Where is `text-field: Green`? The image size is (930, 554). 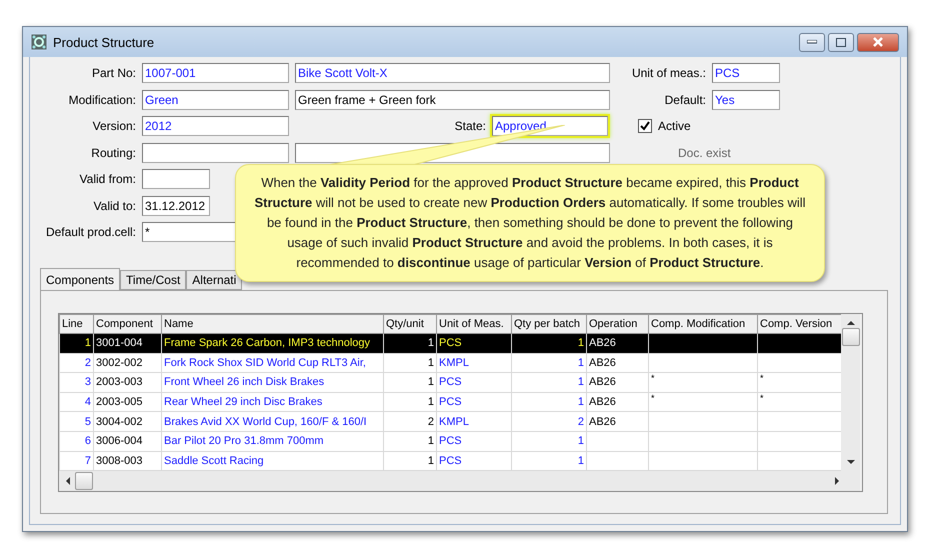 text-field: Green is located at coordinates (215, 100).